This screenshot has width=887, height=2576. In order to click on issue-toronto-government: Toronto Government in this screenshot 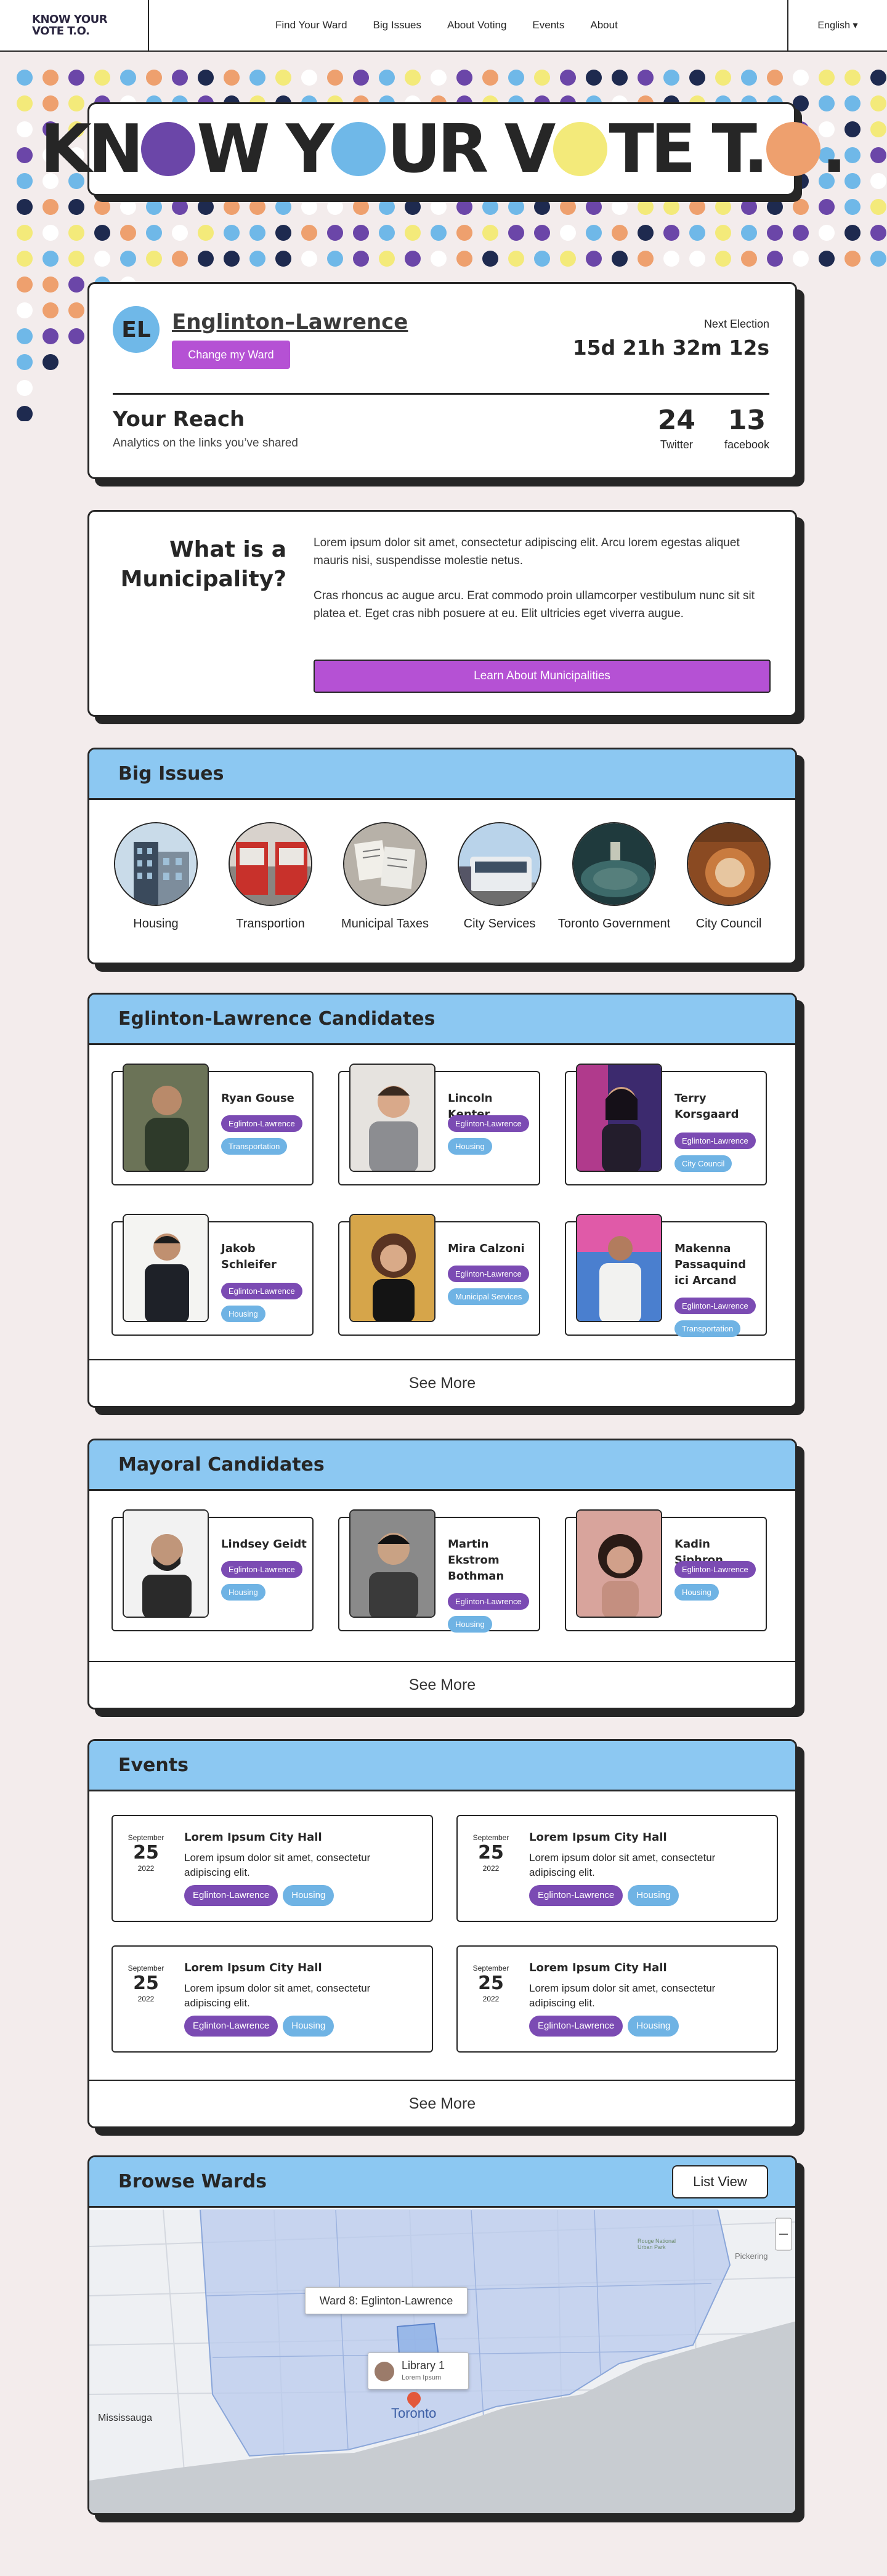, I will do `click(614, 876)`.